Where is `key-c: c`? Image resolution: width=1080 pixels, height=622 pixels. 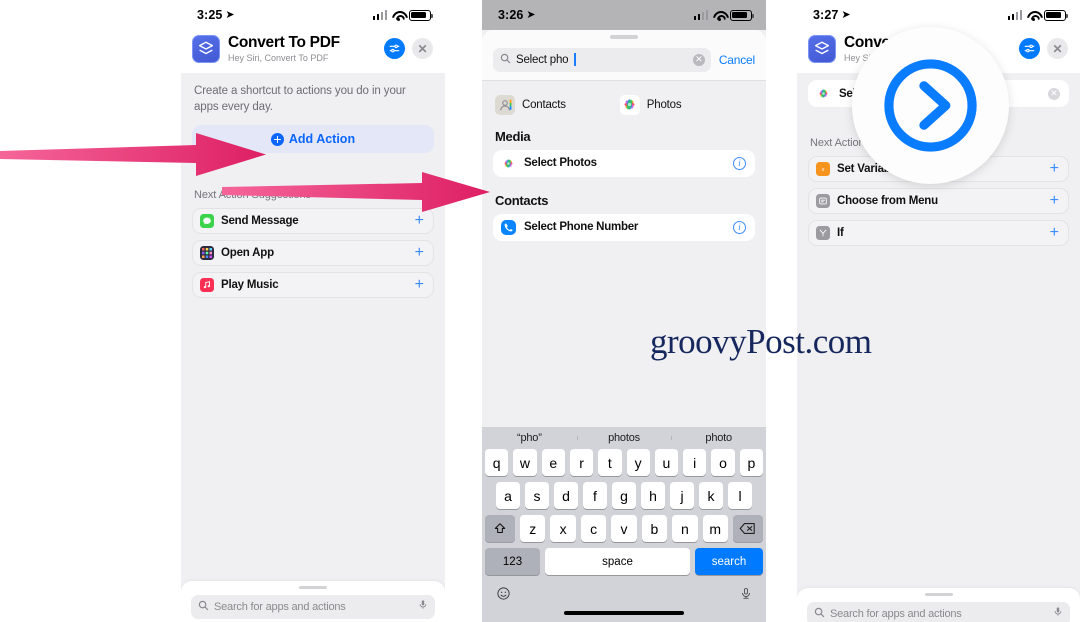 key-c: c is located at coordinates (593, 528).